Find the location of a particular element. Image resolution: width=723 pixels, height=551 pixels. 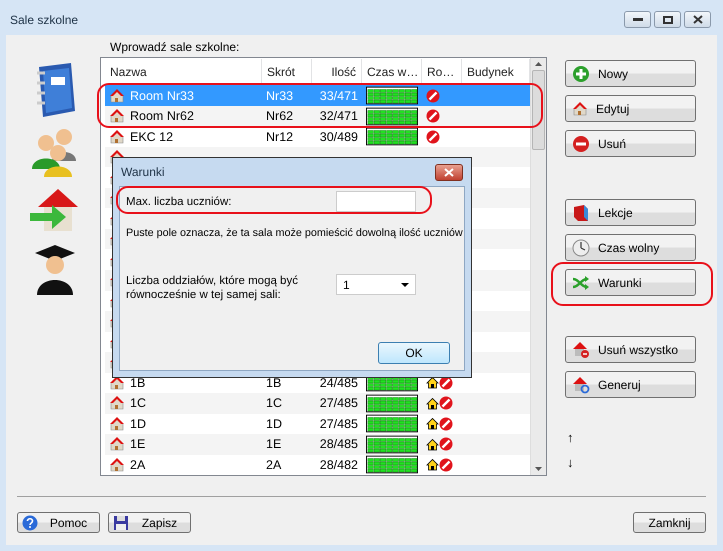

scroll-up-icon is located at coordinates (538, 64).